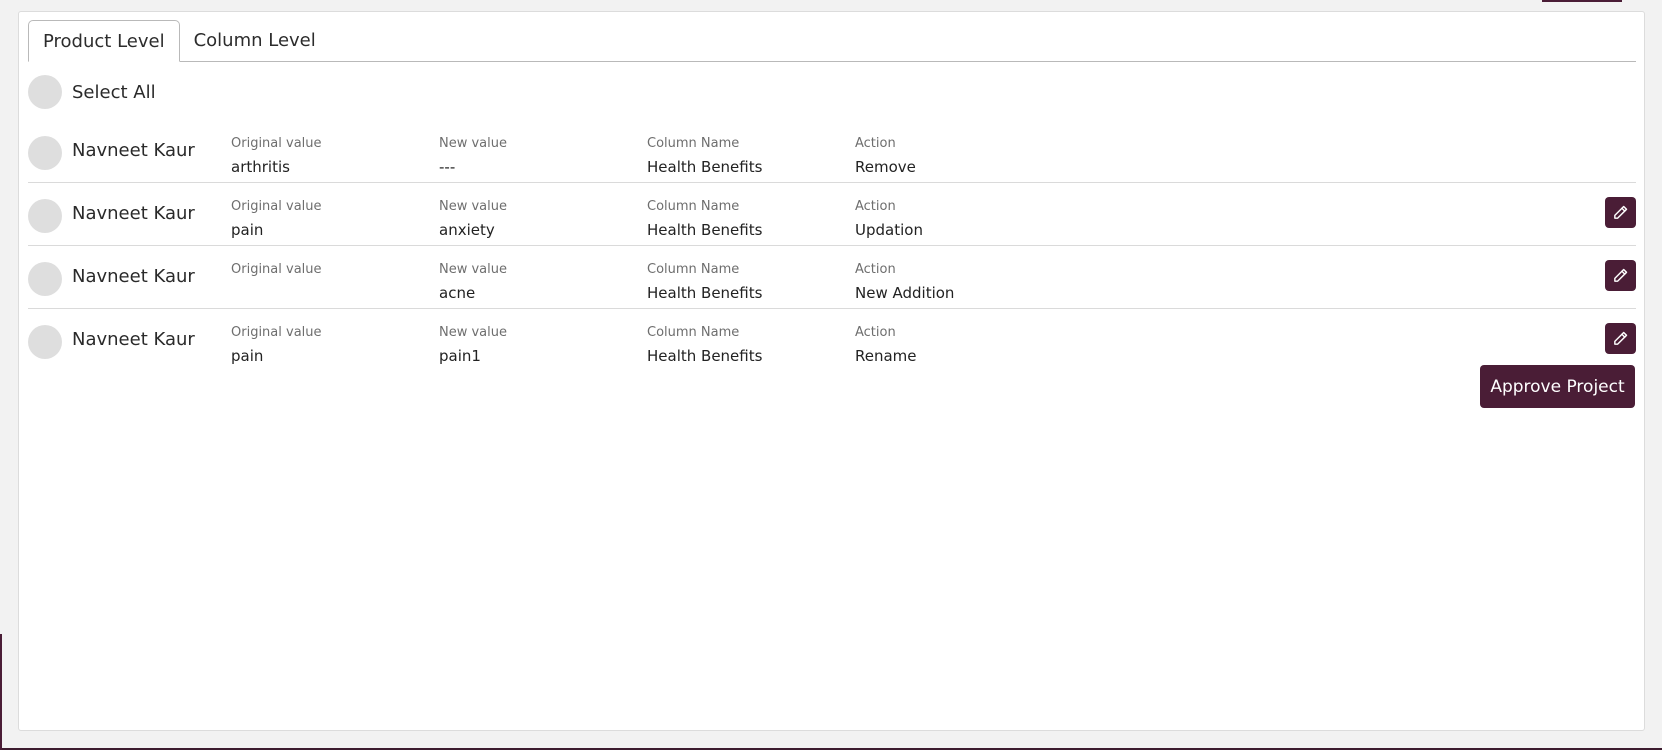 Image resolution: width=1662 pixels, height=750 pixels. I want to click on new-value: anxiety, so click(467, 230).